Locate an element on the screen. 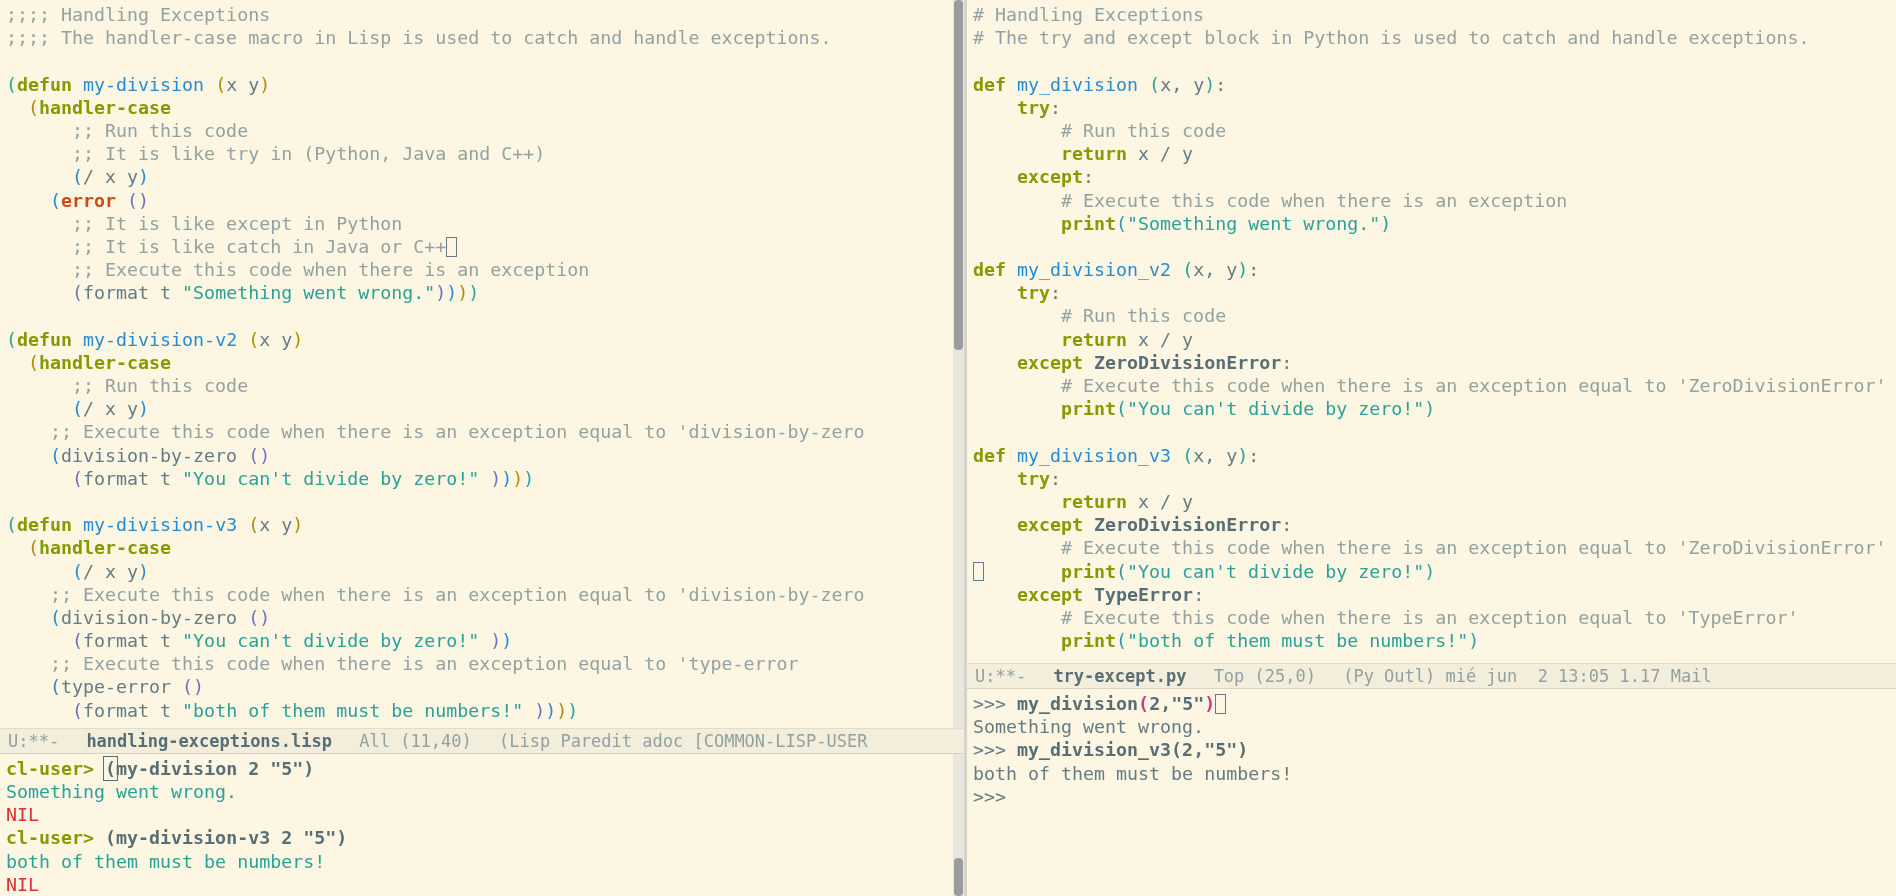 The height and width of the screenshot is (896, 1896). code-line: ;; Execute this code when there is an exception equal to 'type-error is located at coordinates (424, 664).